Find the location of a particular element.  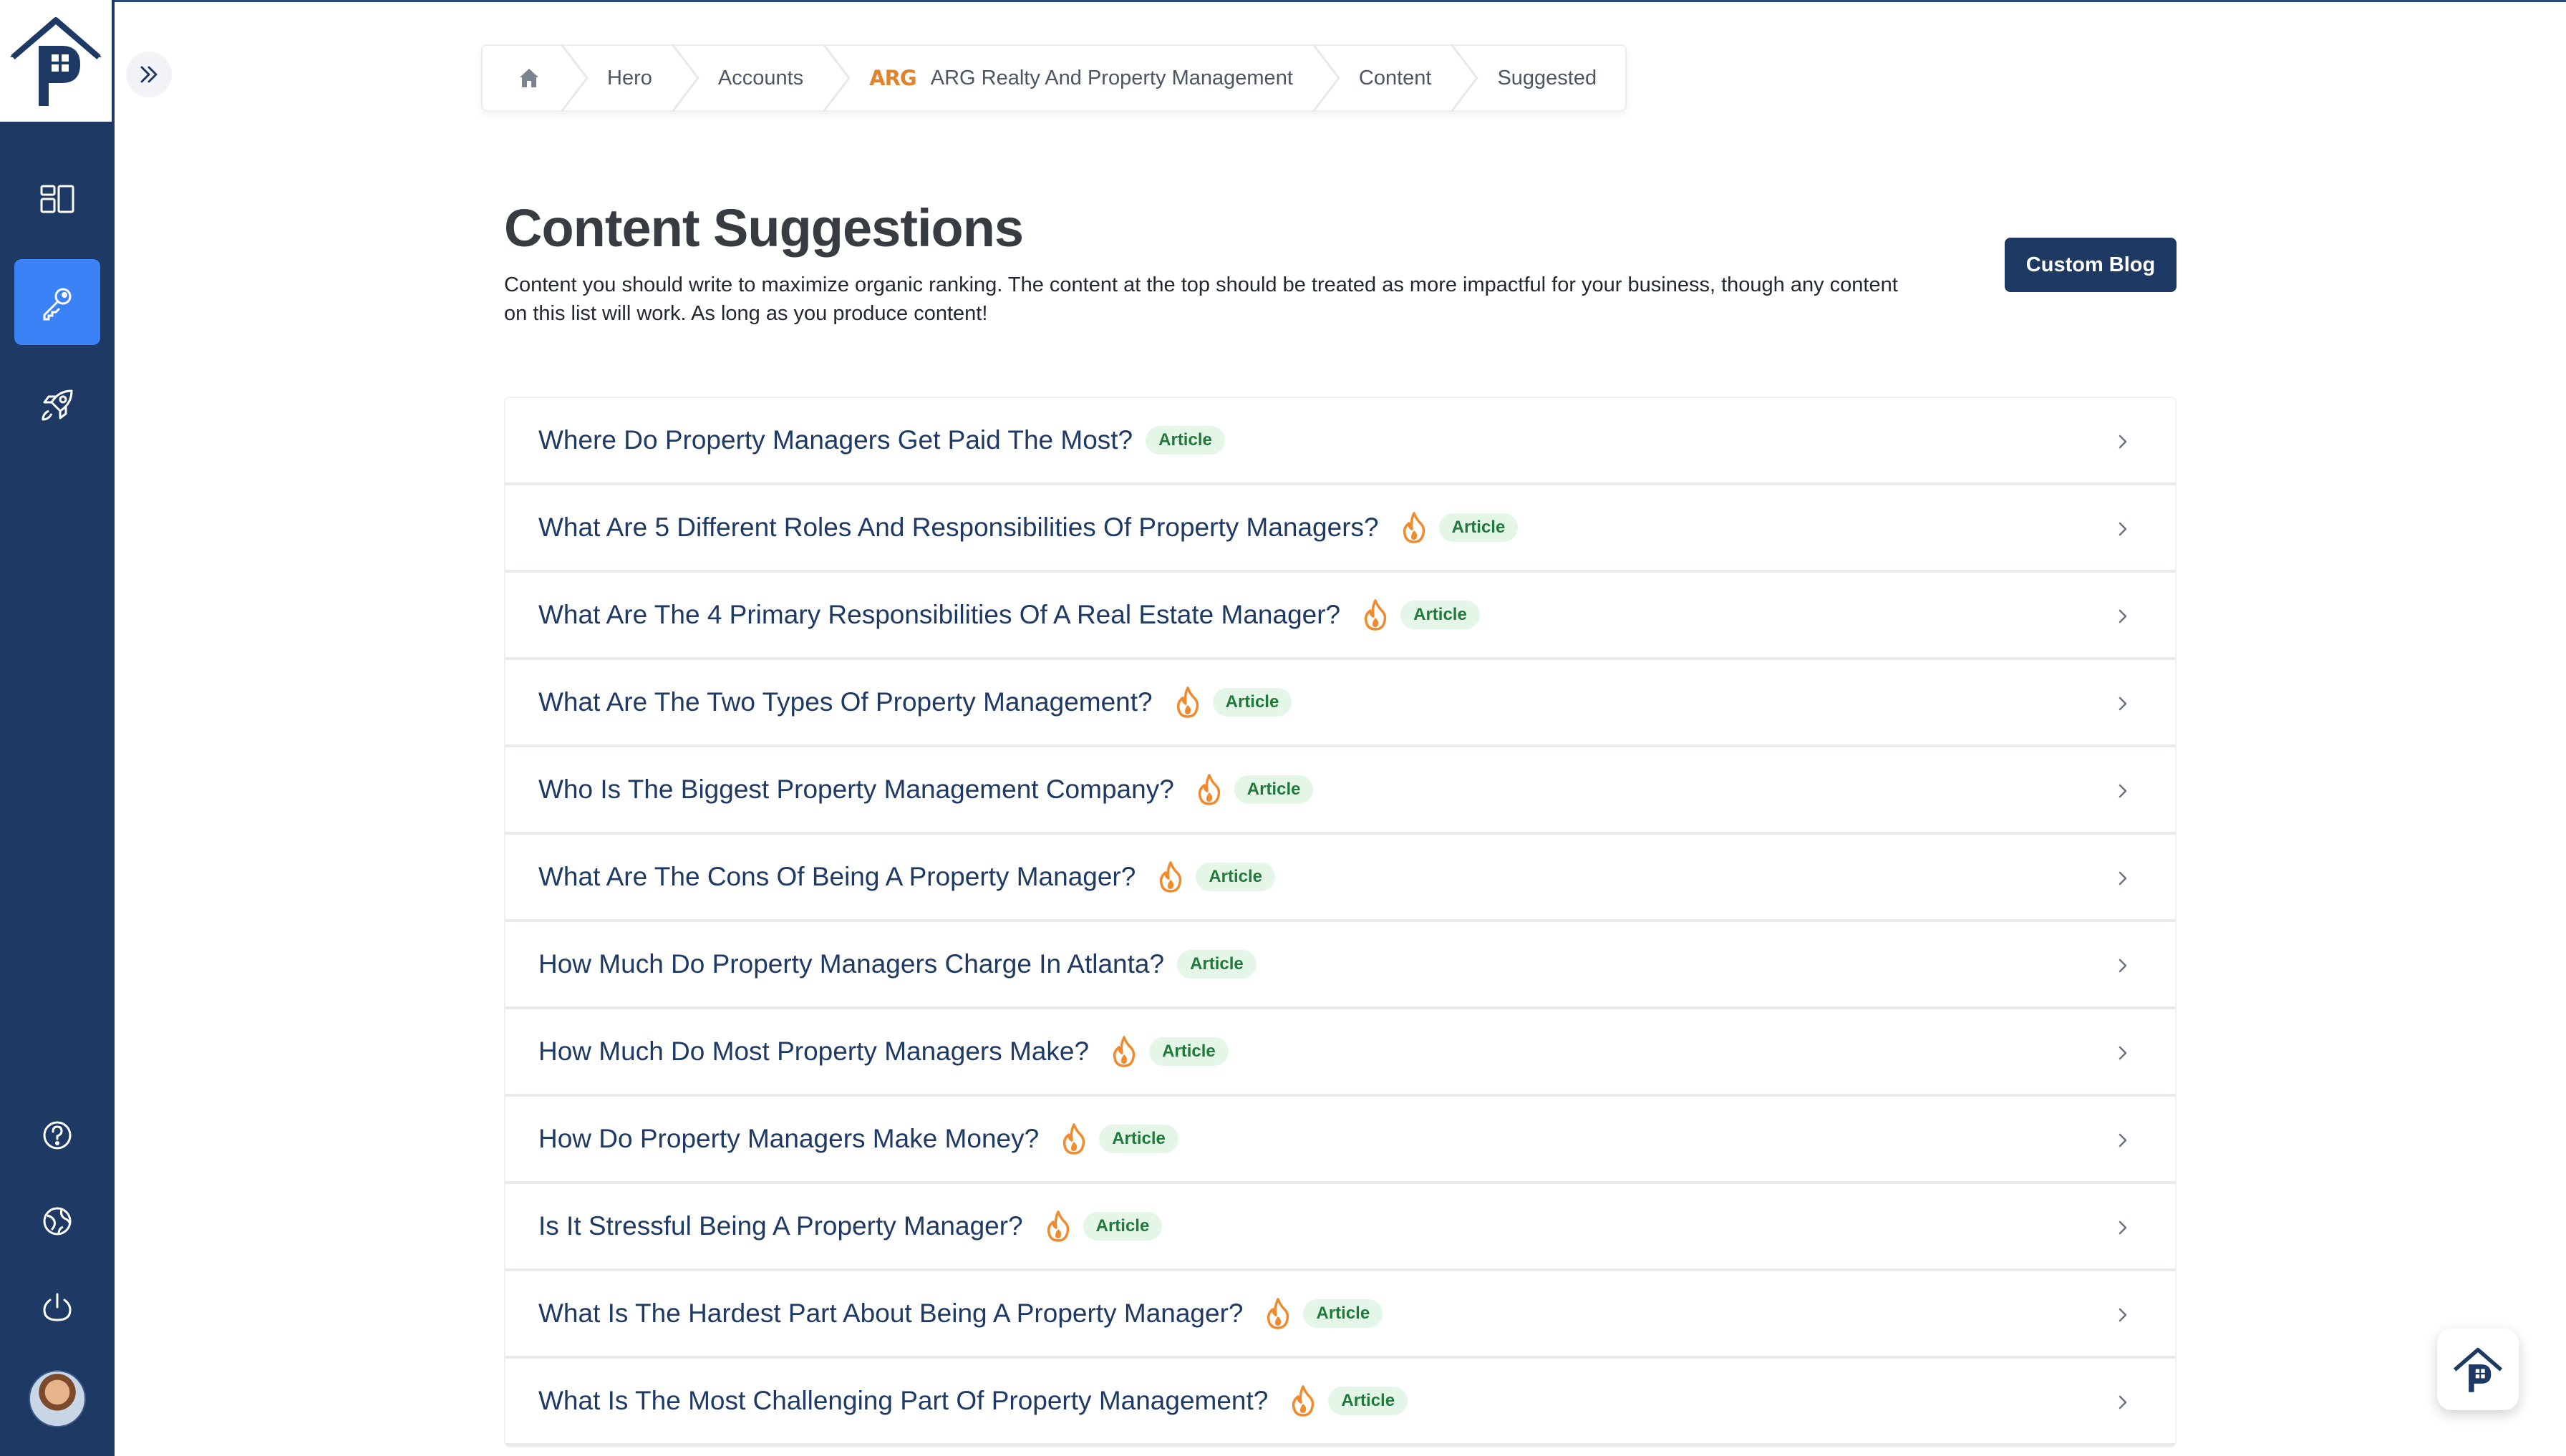

rocket-icon is located at coordinates (57, 405).